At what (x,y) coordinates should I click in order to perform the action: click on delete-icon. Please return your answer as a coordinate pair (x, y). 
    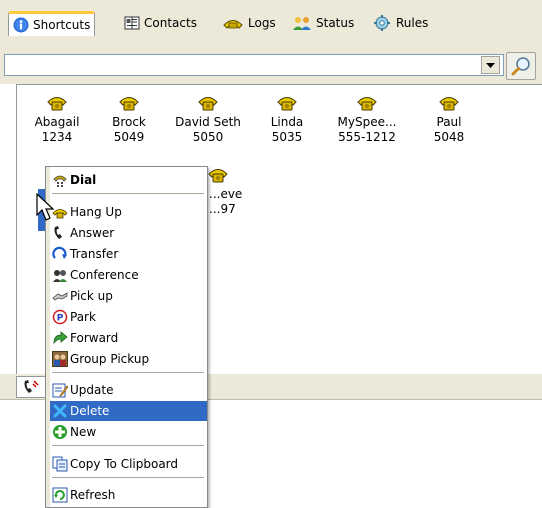
    Looking at the image, I should click on (60, 411).